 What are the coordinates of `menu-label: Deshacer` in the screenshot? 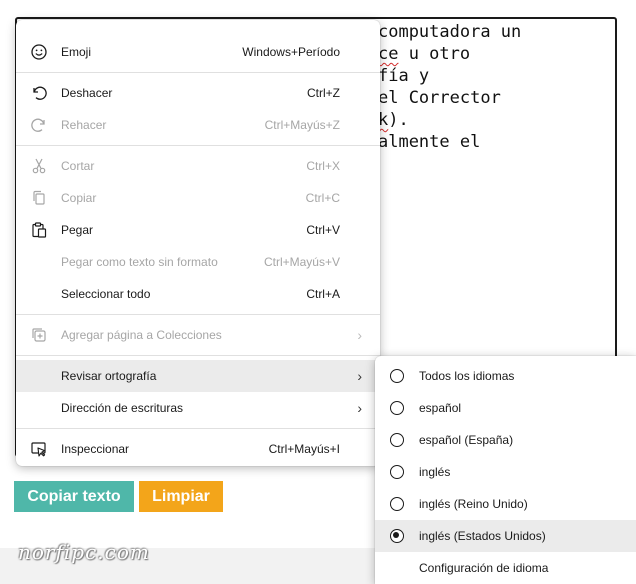 It's located at (87, 93).